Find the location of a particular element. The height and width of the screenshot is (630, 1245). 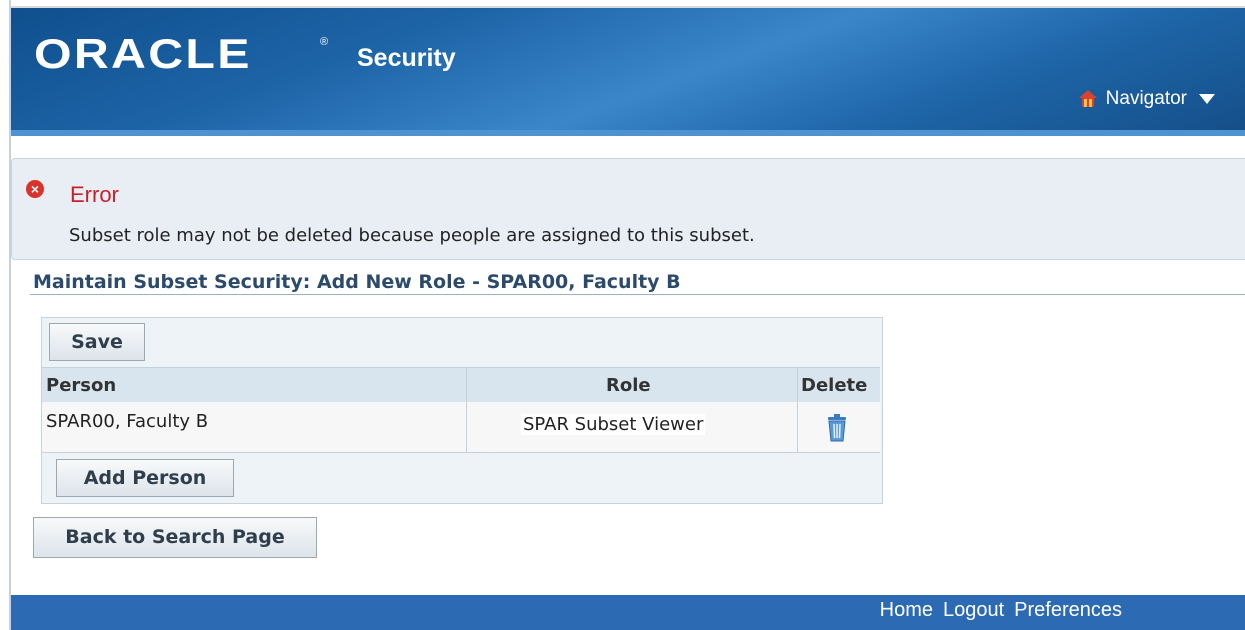

caret-down-icon is located at coordinates (1207, 99).